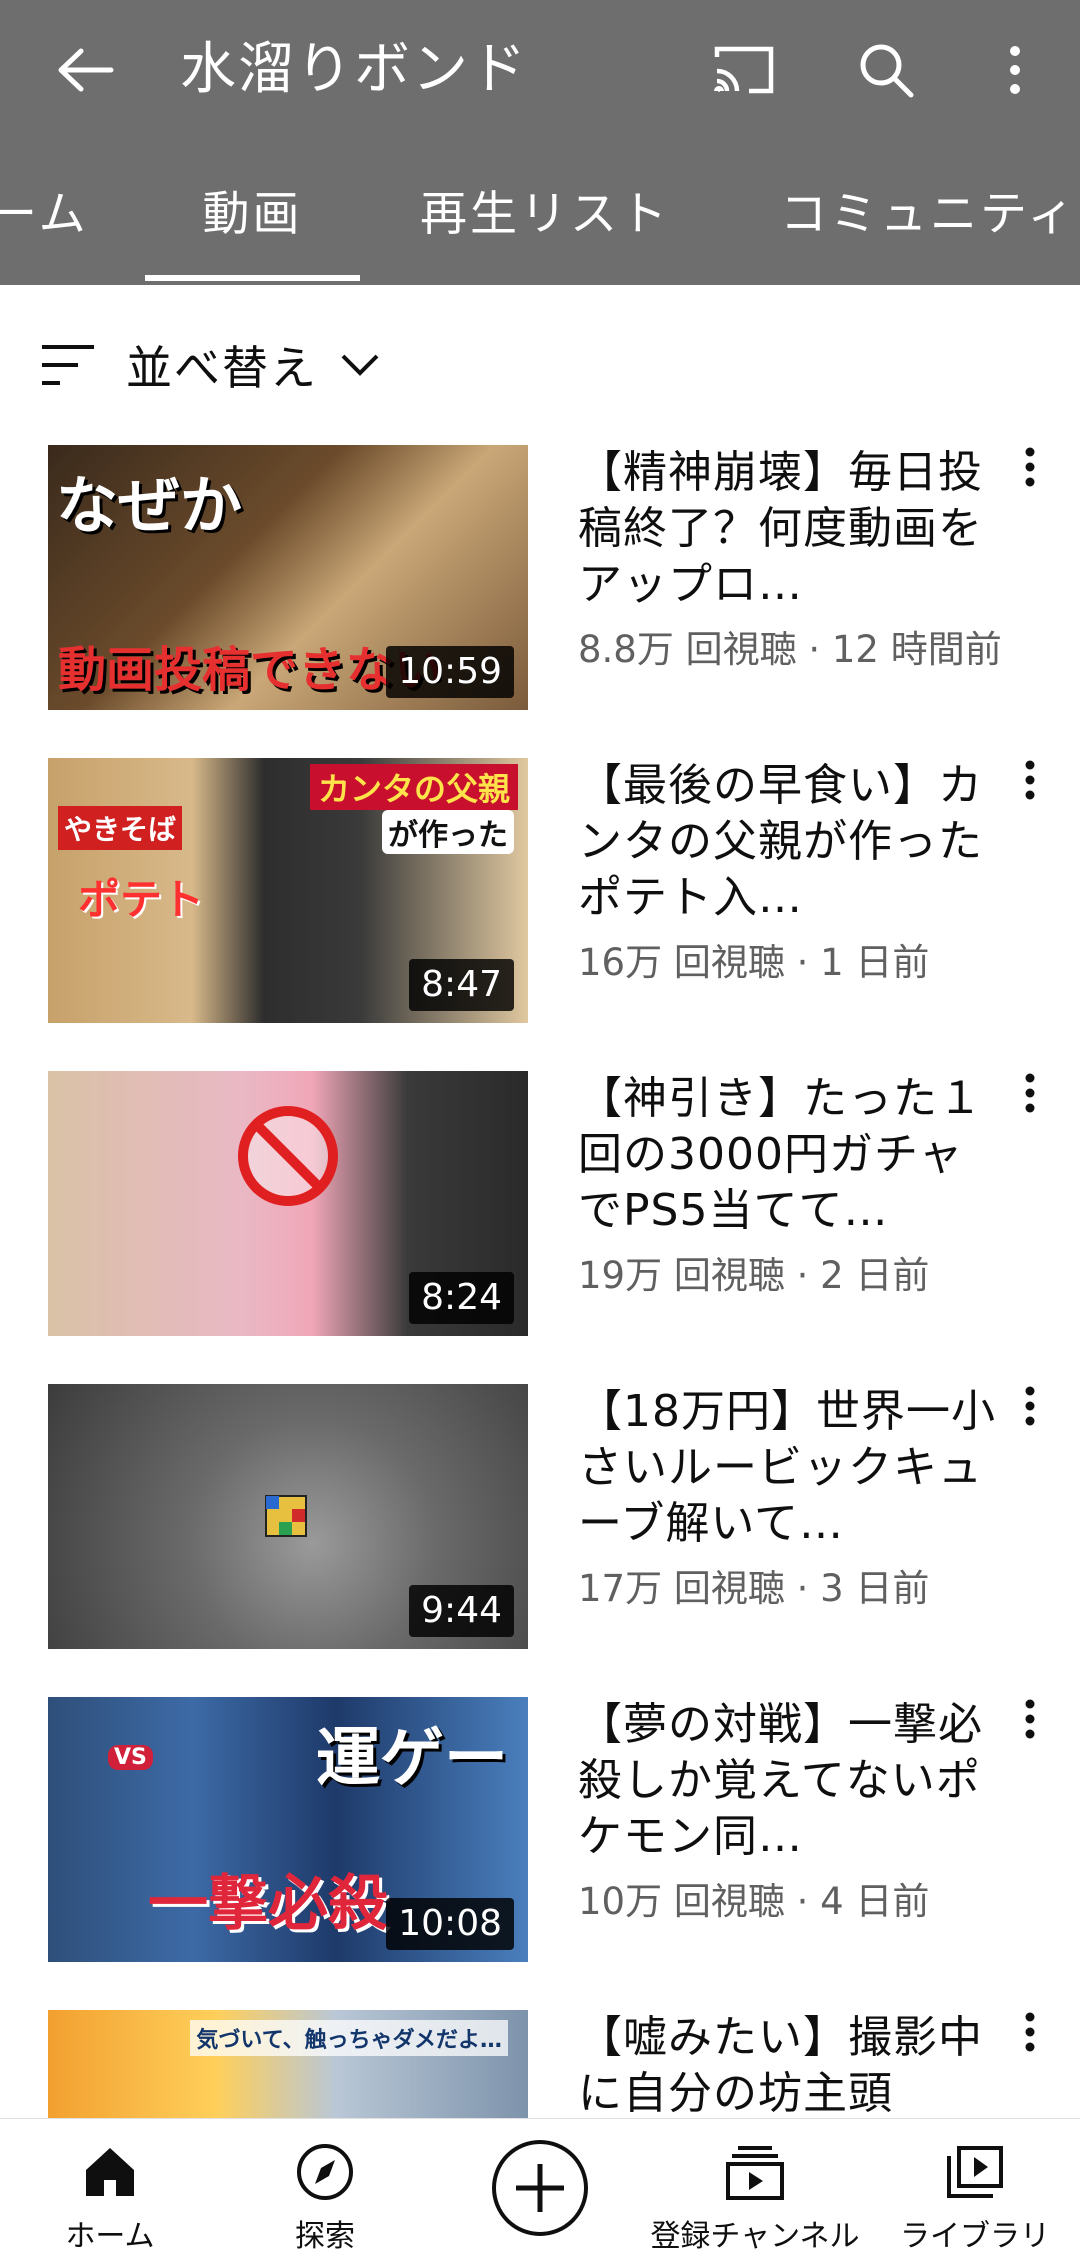 The height and width of the screenshot is (2262, 1080). I want to click on nav-subscriptions: 登録チャンネル, so click(755, 2190).